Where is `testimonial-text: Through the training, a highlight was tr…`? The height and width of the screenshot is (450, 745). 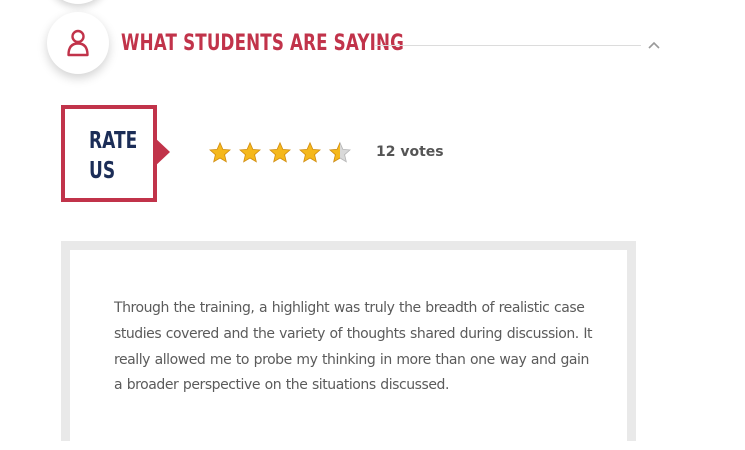 testimonial-text: Through the training, a highlight was tr… is located at coordinates (353, 347).